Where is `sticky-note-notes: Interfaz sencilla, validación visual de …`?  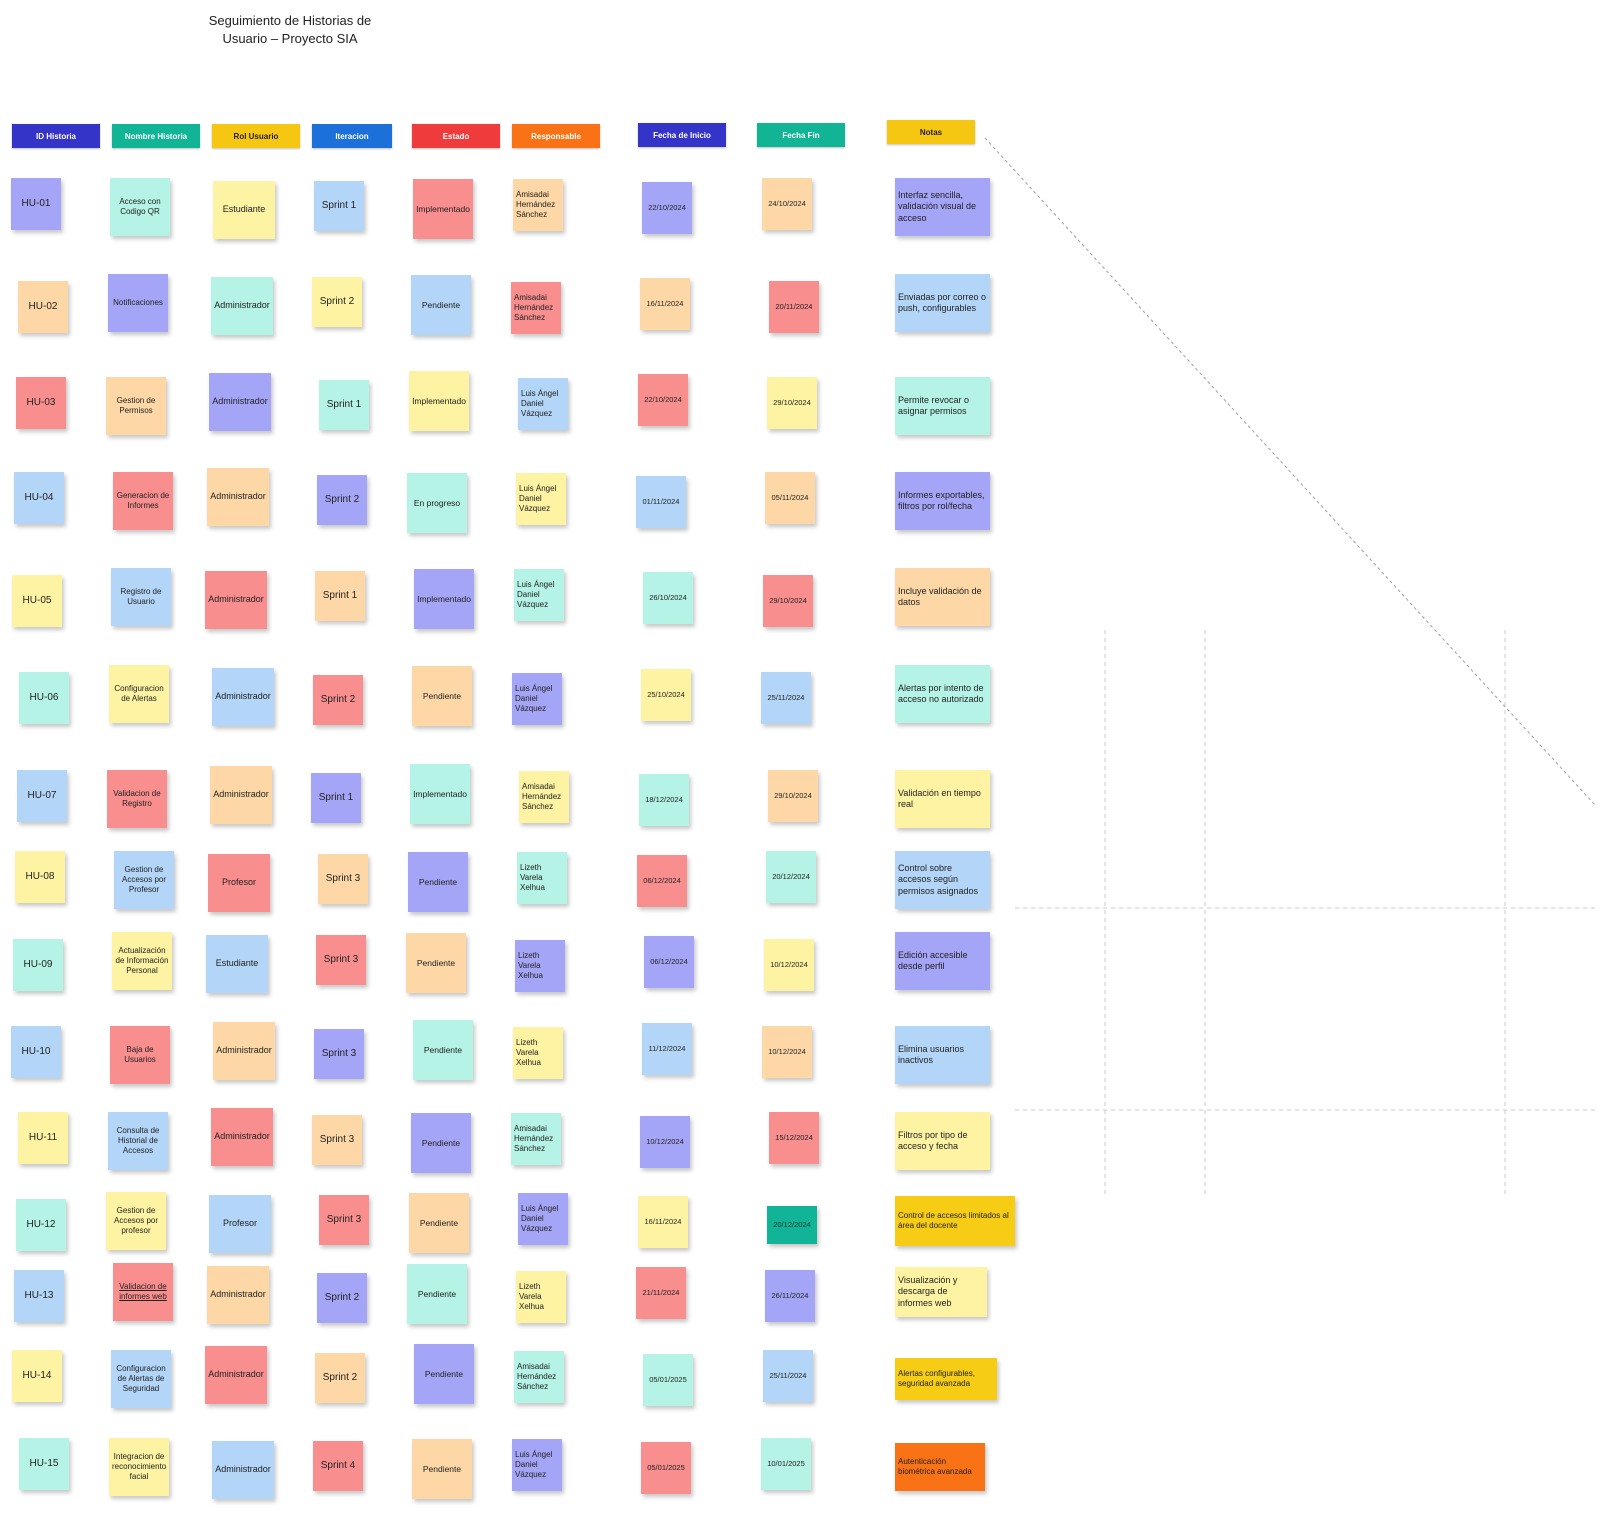 sticky-note-notes: Interfaz sencilla, validación visual de … is located at coordinates (942, 207).